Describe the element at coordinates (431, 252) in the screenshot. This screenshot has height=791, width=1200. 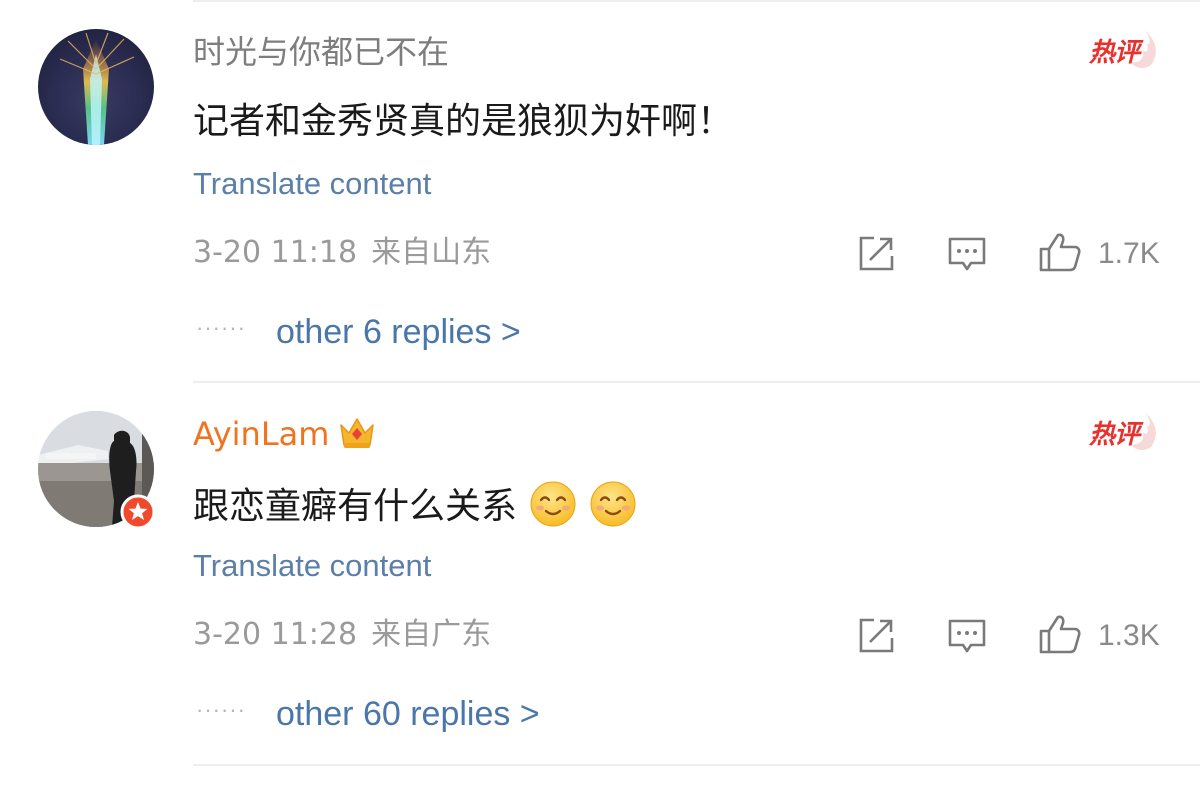
I see `location: 来自山东` at that location.